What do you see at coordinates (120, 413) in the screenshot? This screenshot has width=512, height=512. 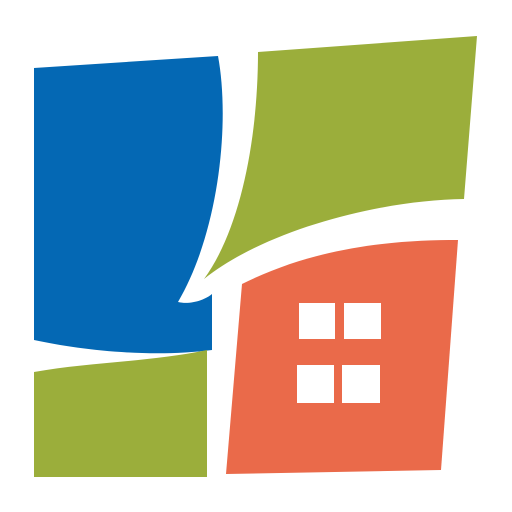 I see `green-lower-pane-shape` at bounding box center [120, 413].